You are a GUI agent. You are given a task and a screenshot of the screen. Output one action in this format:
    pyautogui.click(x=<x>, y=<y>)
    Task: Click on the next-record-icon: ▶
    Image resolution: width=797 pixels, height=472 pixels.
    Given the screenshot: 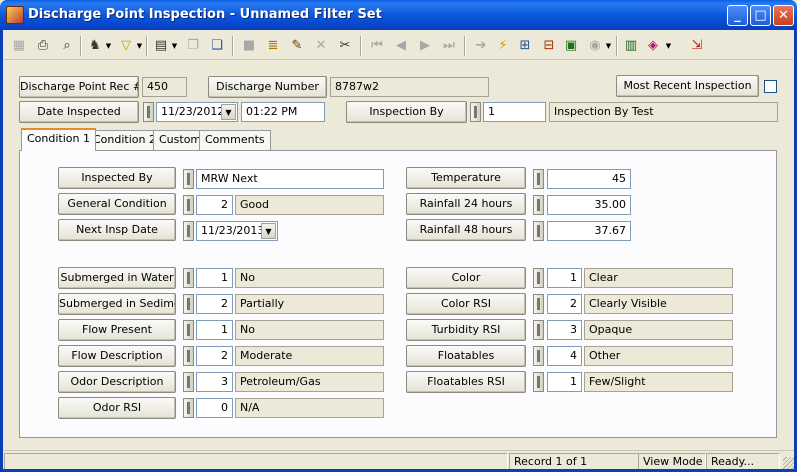 What is the action you would take?
    pyautogui.click(x=425, y=46)
    